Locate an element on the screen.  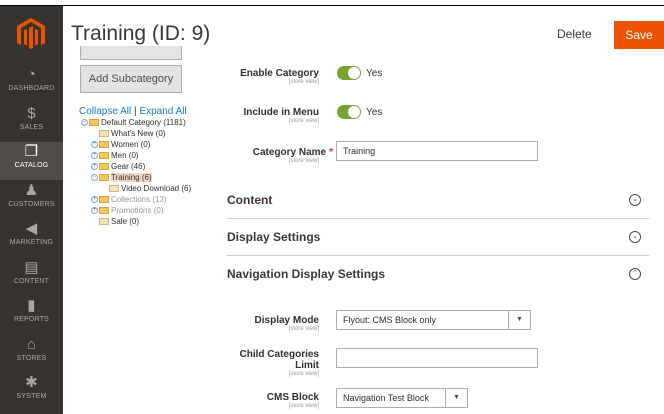
display-mode-select: Flyout: CMS Block only ▼ is located at coordinates (433, 320).